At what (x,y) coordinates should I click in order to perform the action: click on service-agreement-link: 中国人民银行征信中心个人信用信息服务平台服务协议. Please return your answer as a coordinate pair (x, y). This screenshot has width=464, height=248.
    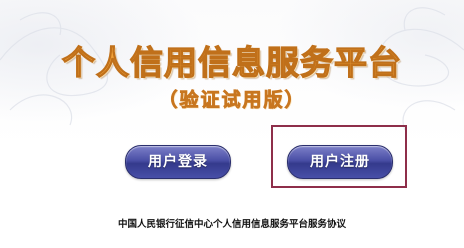
    Looking at the image, I should click on (232, 223).